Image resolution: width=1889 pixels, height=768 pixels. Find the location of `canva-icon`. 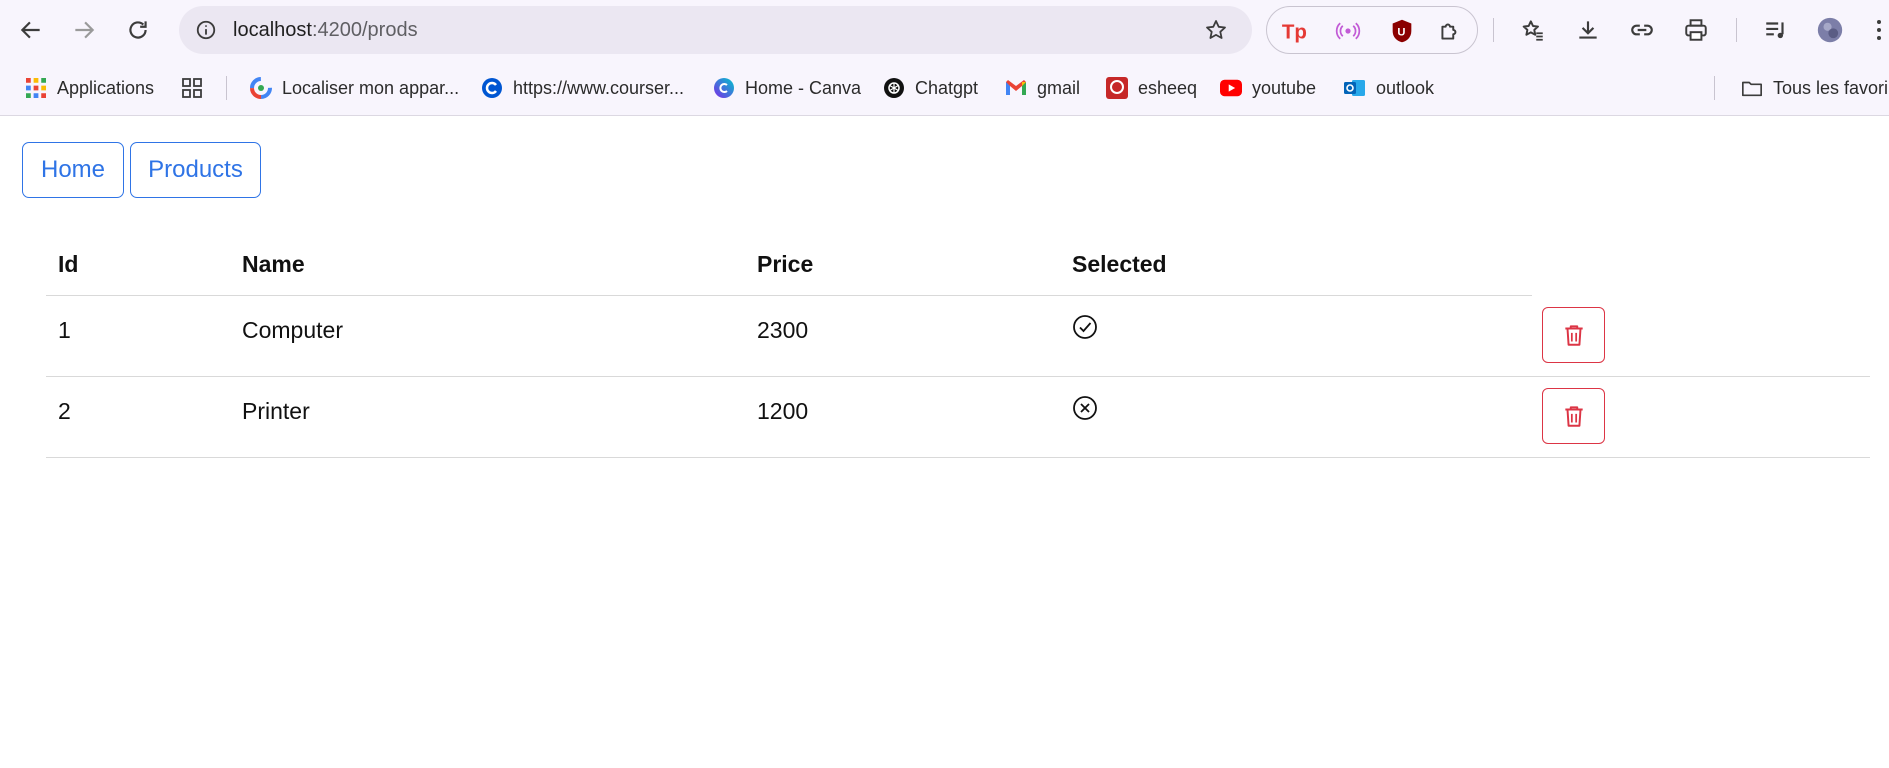

canva-icon is located at coordinates (724, 88).